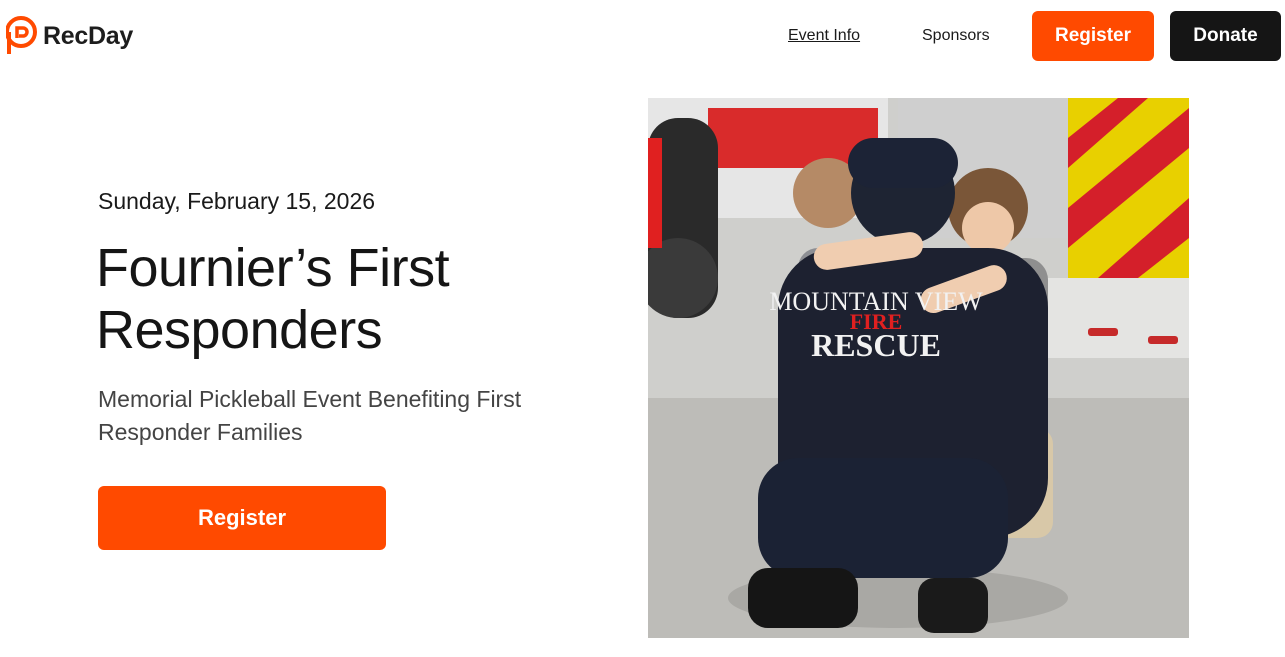 The image size is (1285, 657). I want to click on event-date: Sunday, February 15, 2026, so click(237, 201).